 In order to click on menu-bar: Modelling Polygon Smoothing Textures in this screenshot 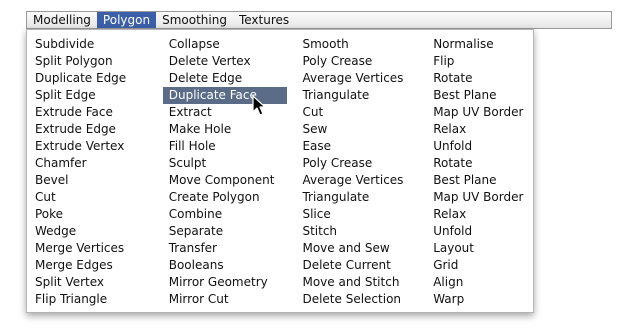, I will do `click(319, 20)`.